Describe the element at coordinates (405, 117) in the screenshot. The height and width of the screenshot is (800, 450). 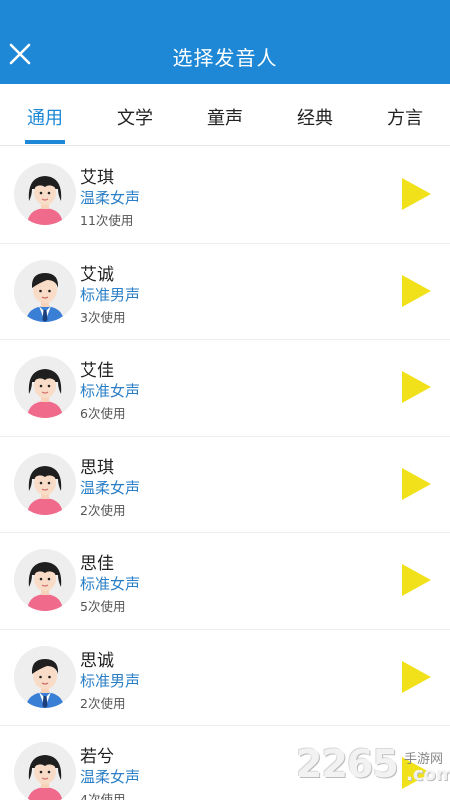
I see `tab-dialect: 方言` at that location.